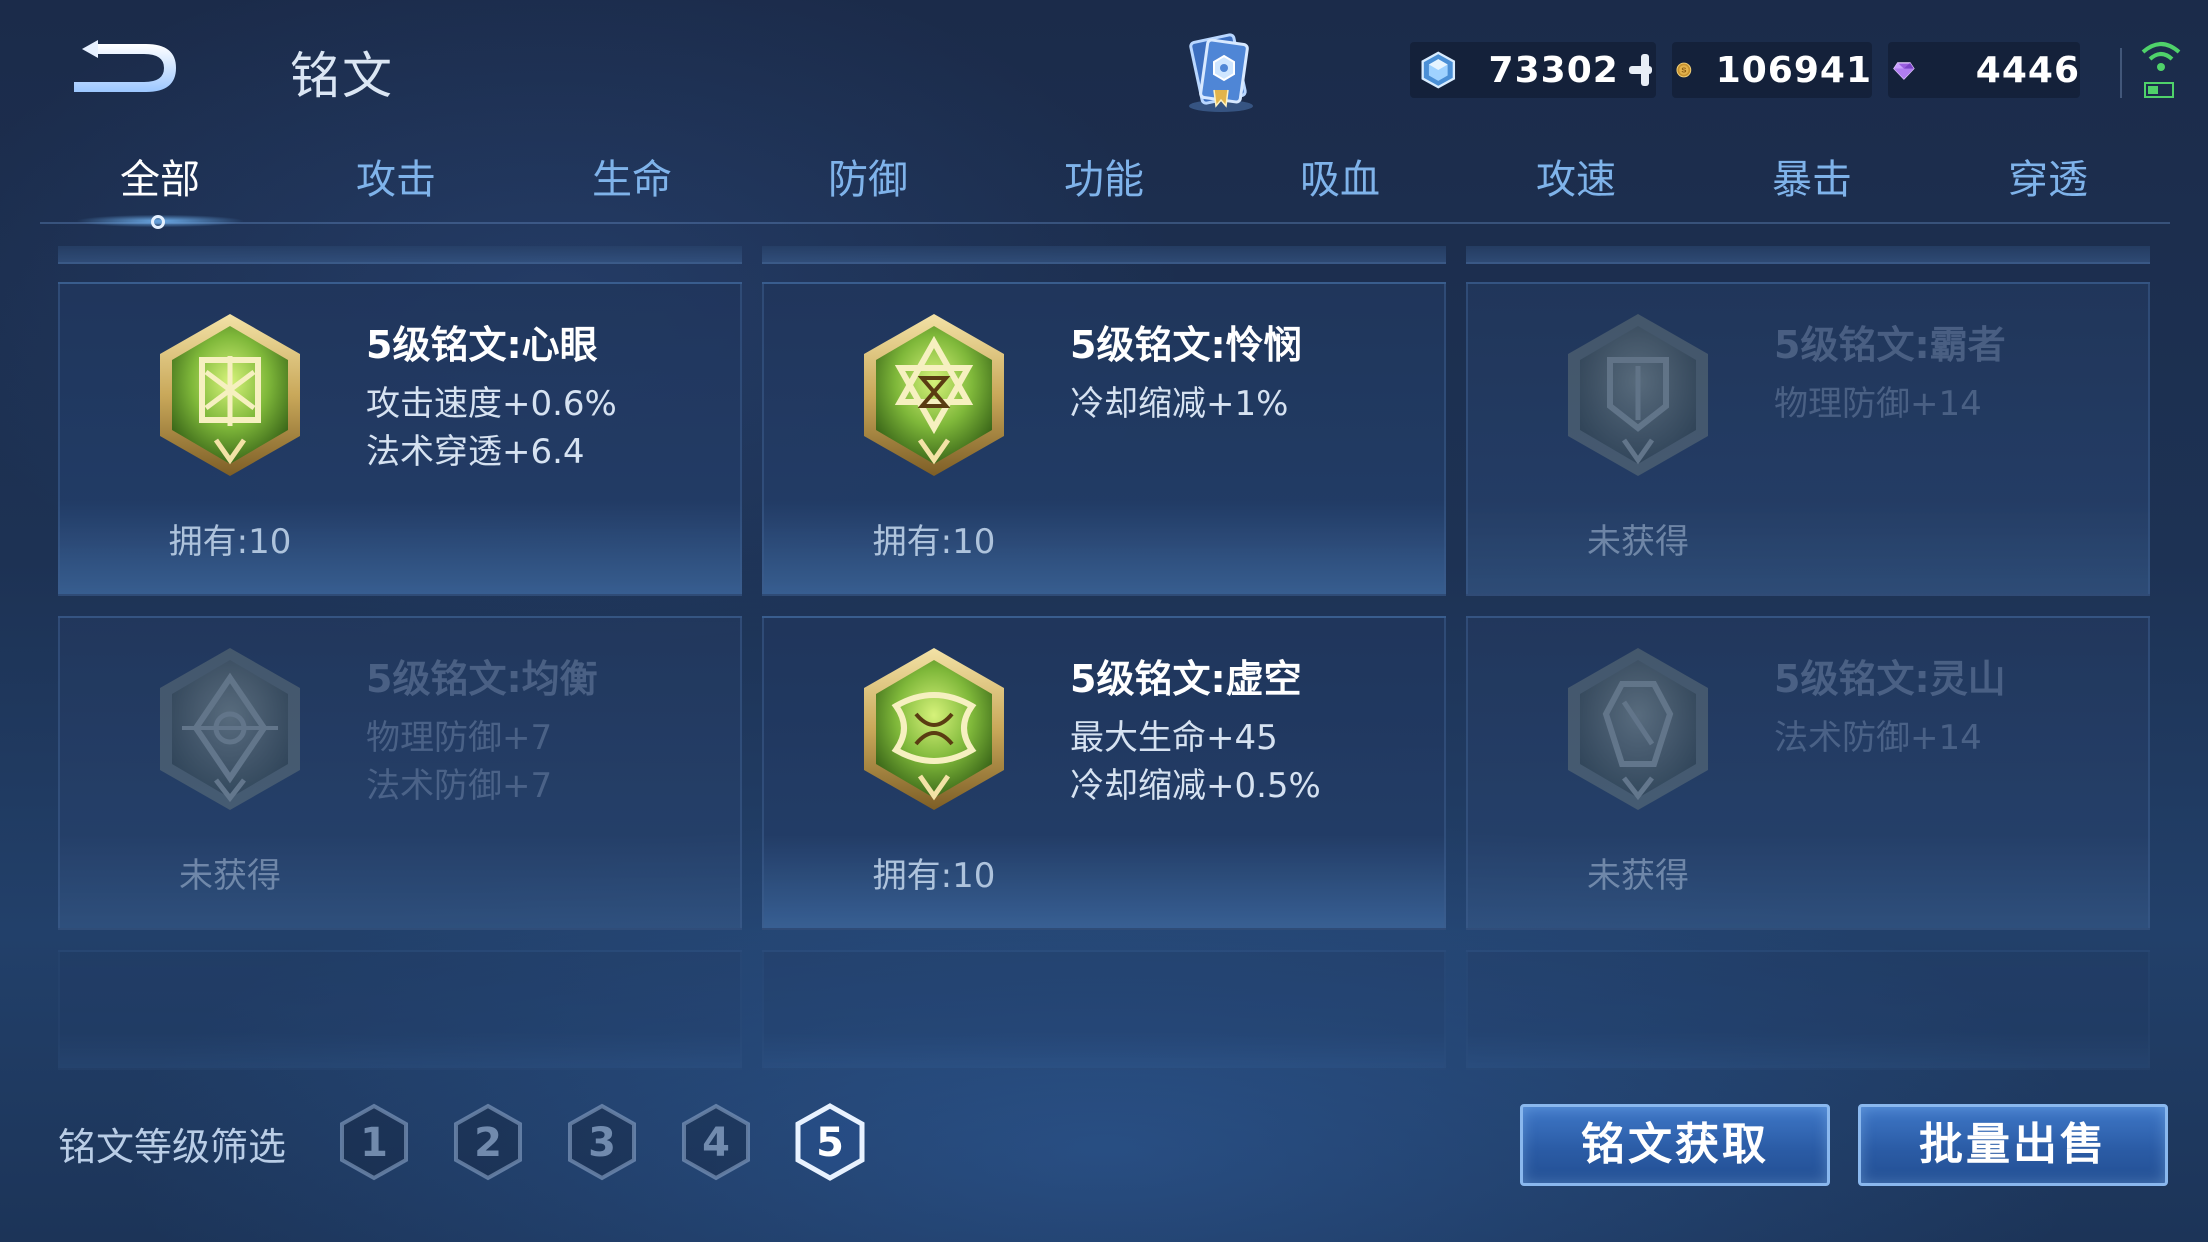 Image resolution: width=2208 pixels, height=1242 pixels. What do you see at coordinates (1812, 180) in the screenshot?
I see `tab-critical: 暴击` at bounding box center [1812, 180].